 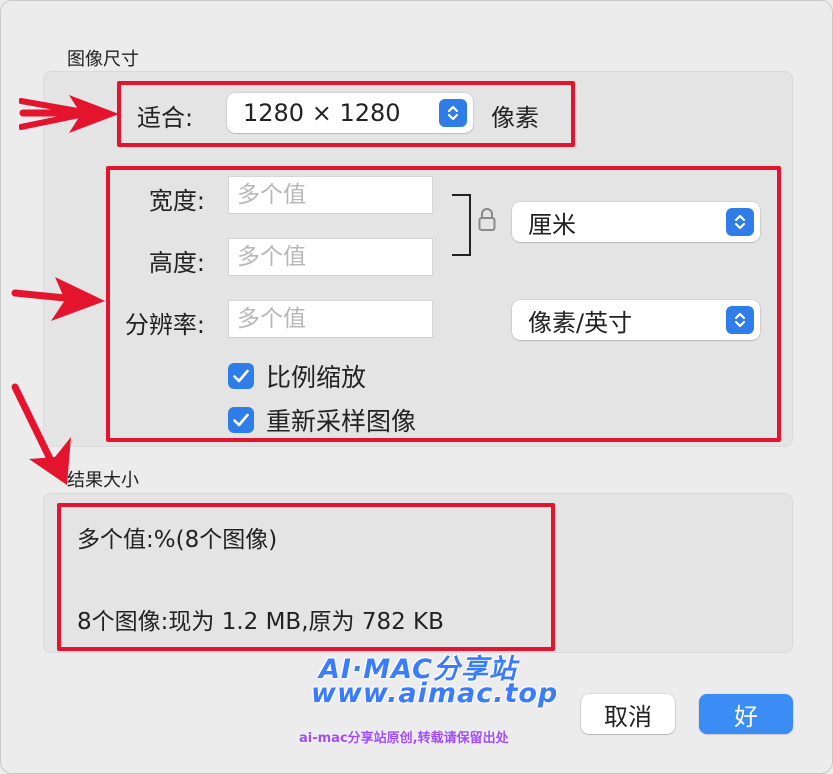 What do you see at coordinates (740, 222) in the screenshot?
I see `size-unit-stepper-icon` at bounding box center [740, 222].